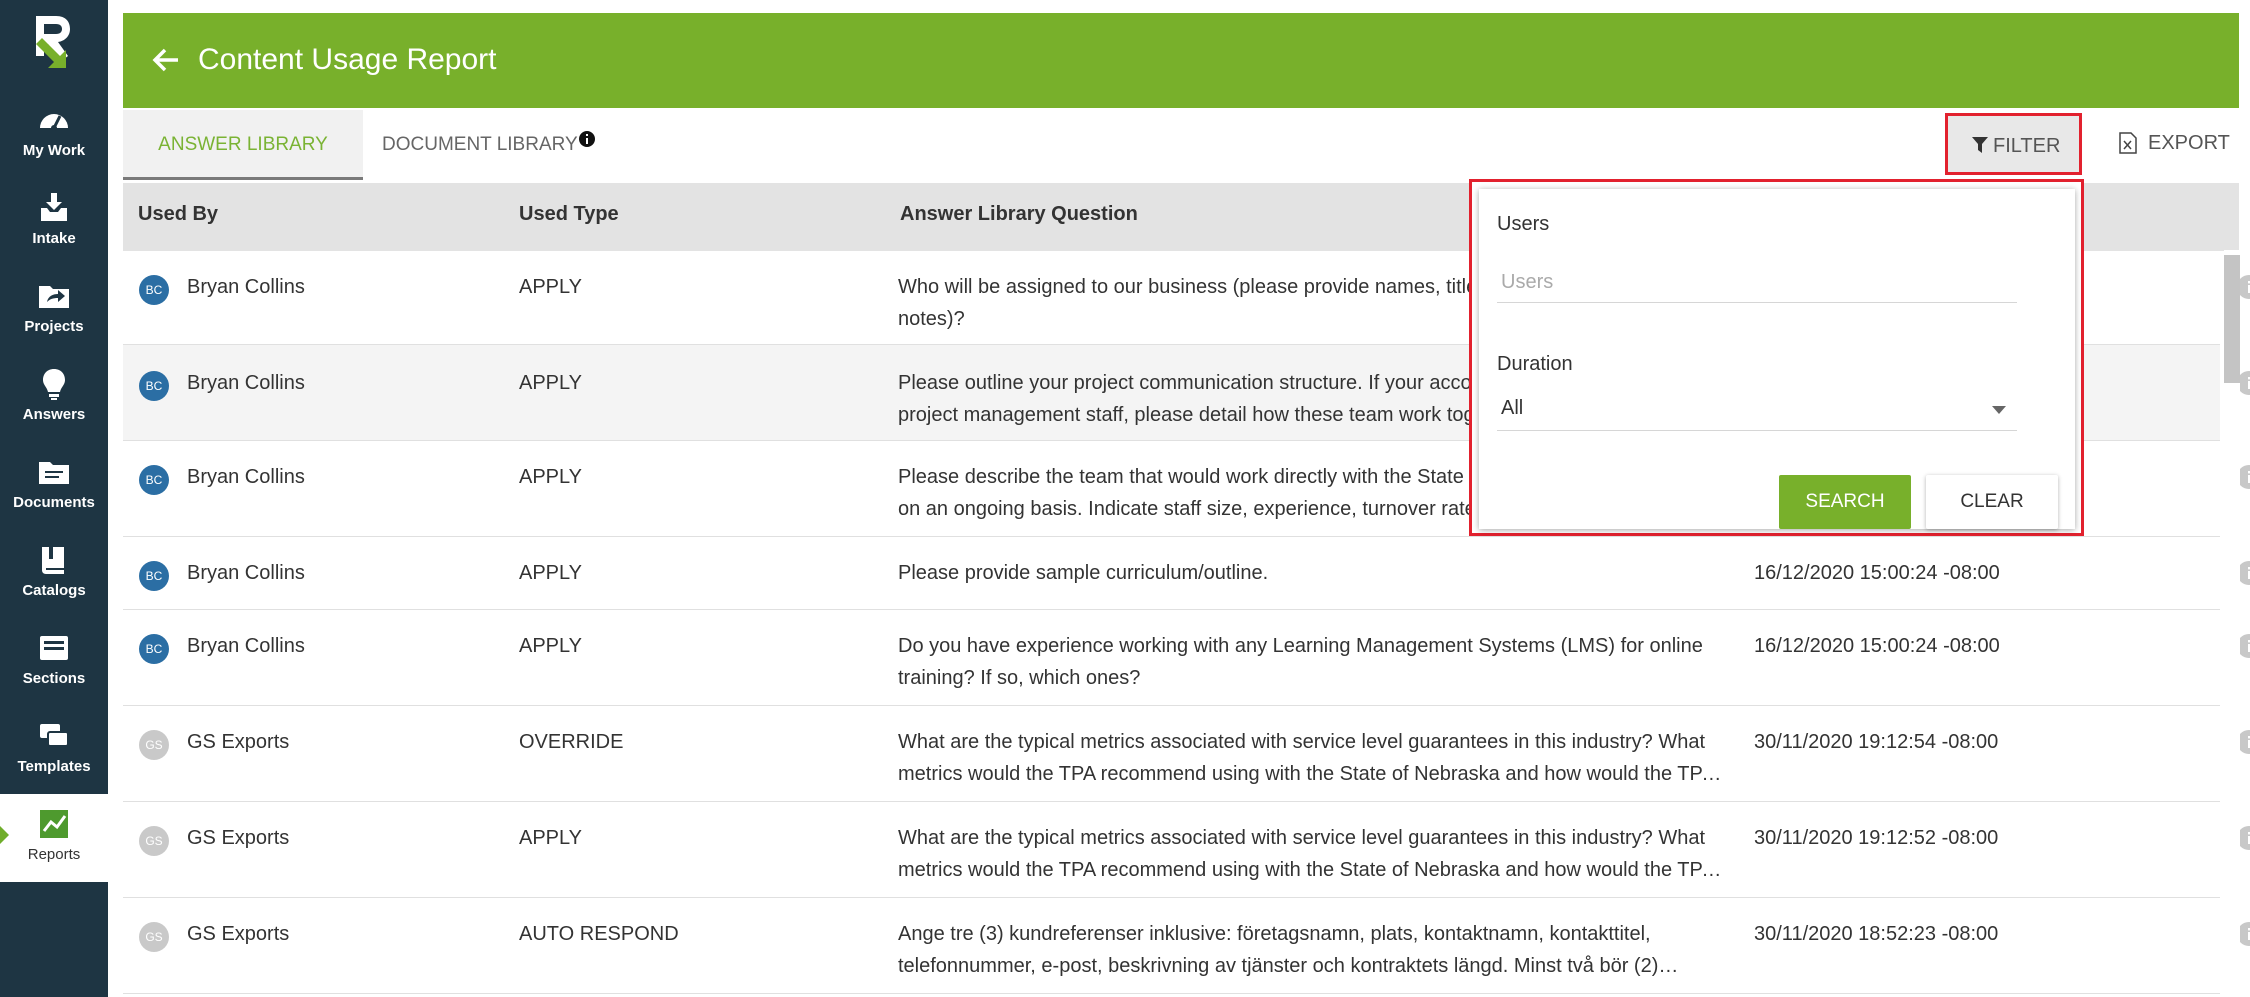 This screenshot has height=997, width=2250. What do you see at coordinates (1876, 742) in the screenshot?
I see `date-cell: 30/11/2020 19:12:54 -08:00` at bounding box center [1876, 742].